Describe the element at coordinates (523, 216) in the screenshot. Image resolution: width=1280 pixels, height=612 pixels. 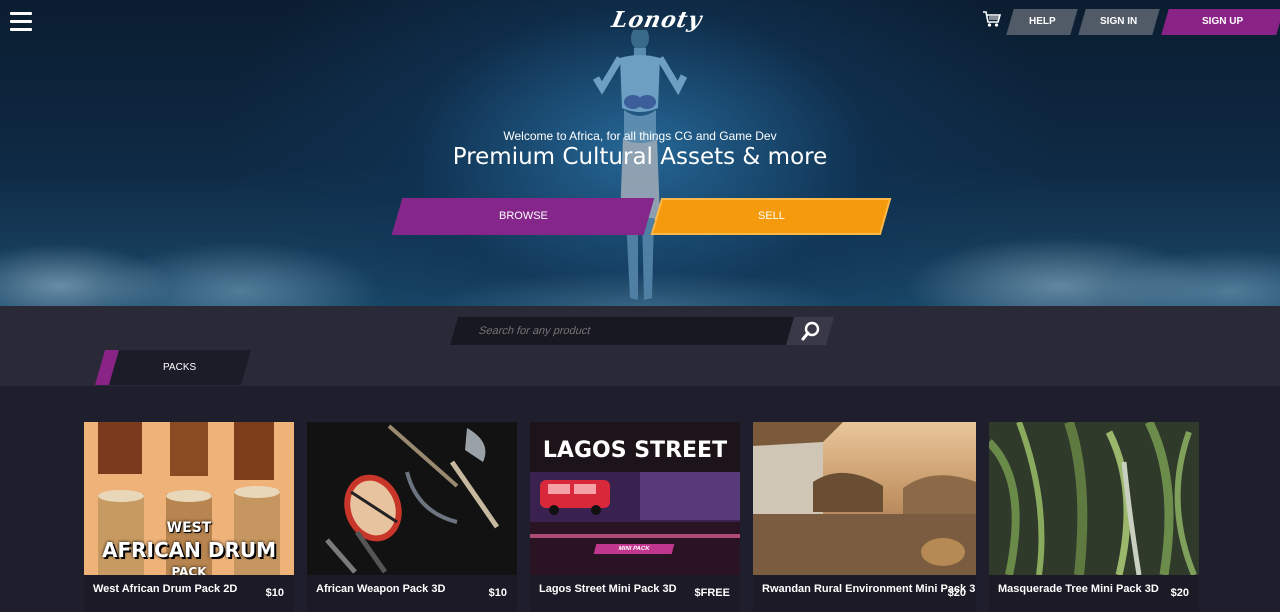
I see `browse-button: BROWSE` at that location.